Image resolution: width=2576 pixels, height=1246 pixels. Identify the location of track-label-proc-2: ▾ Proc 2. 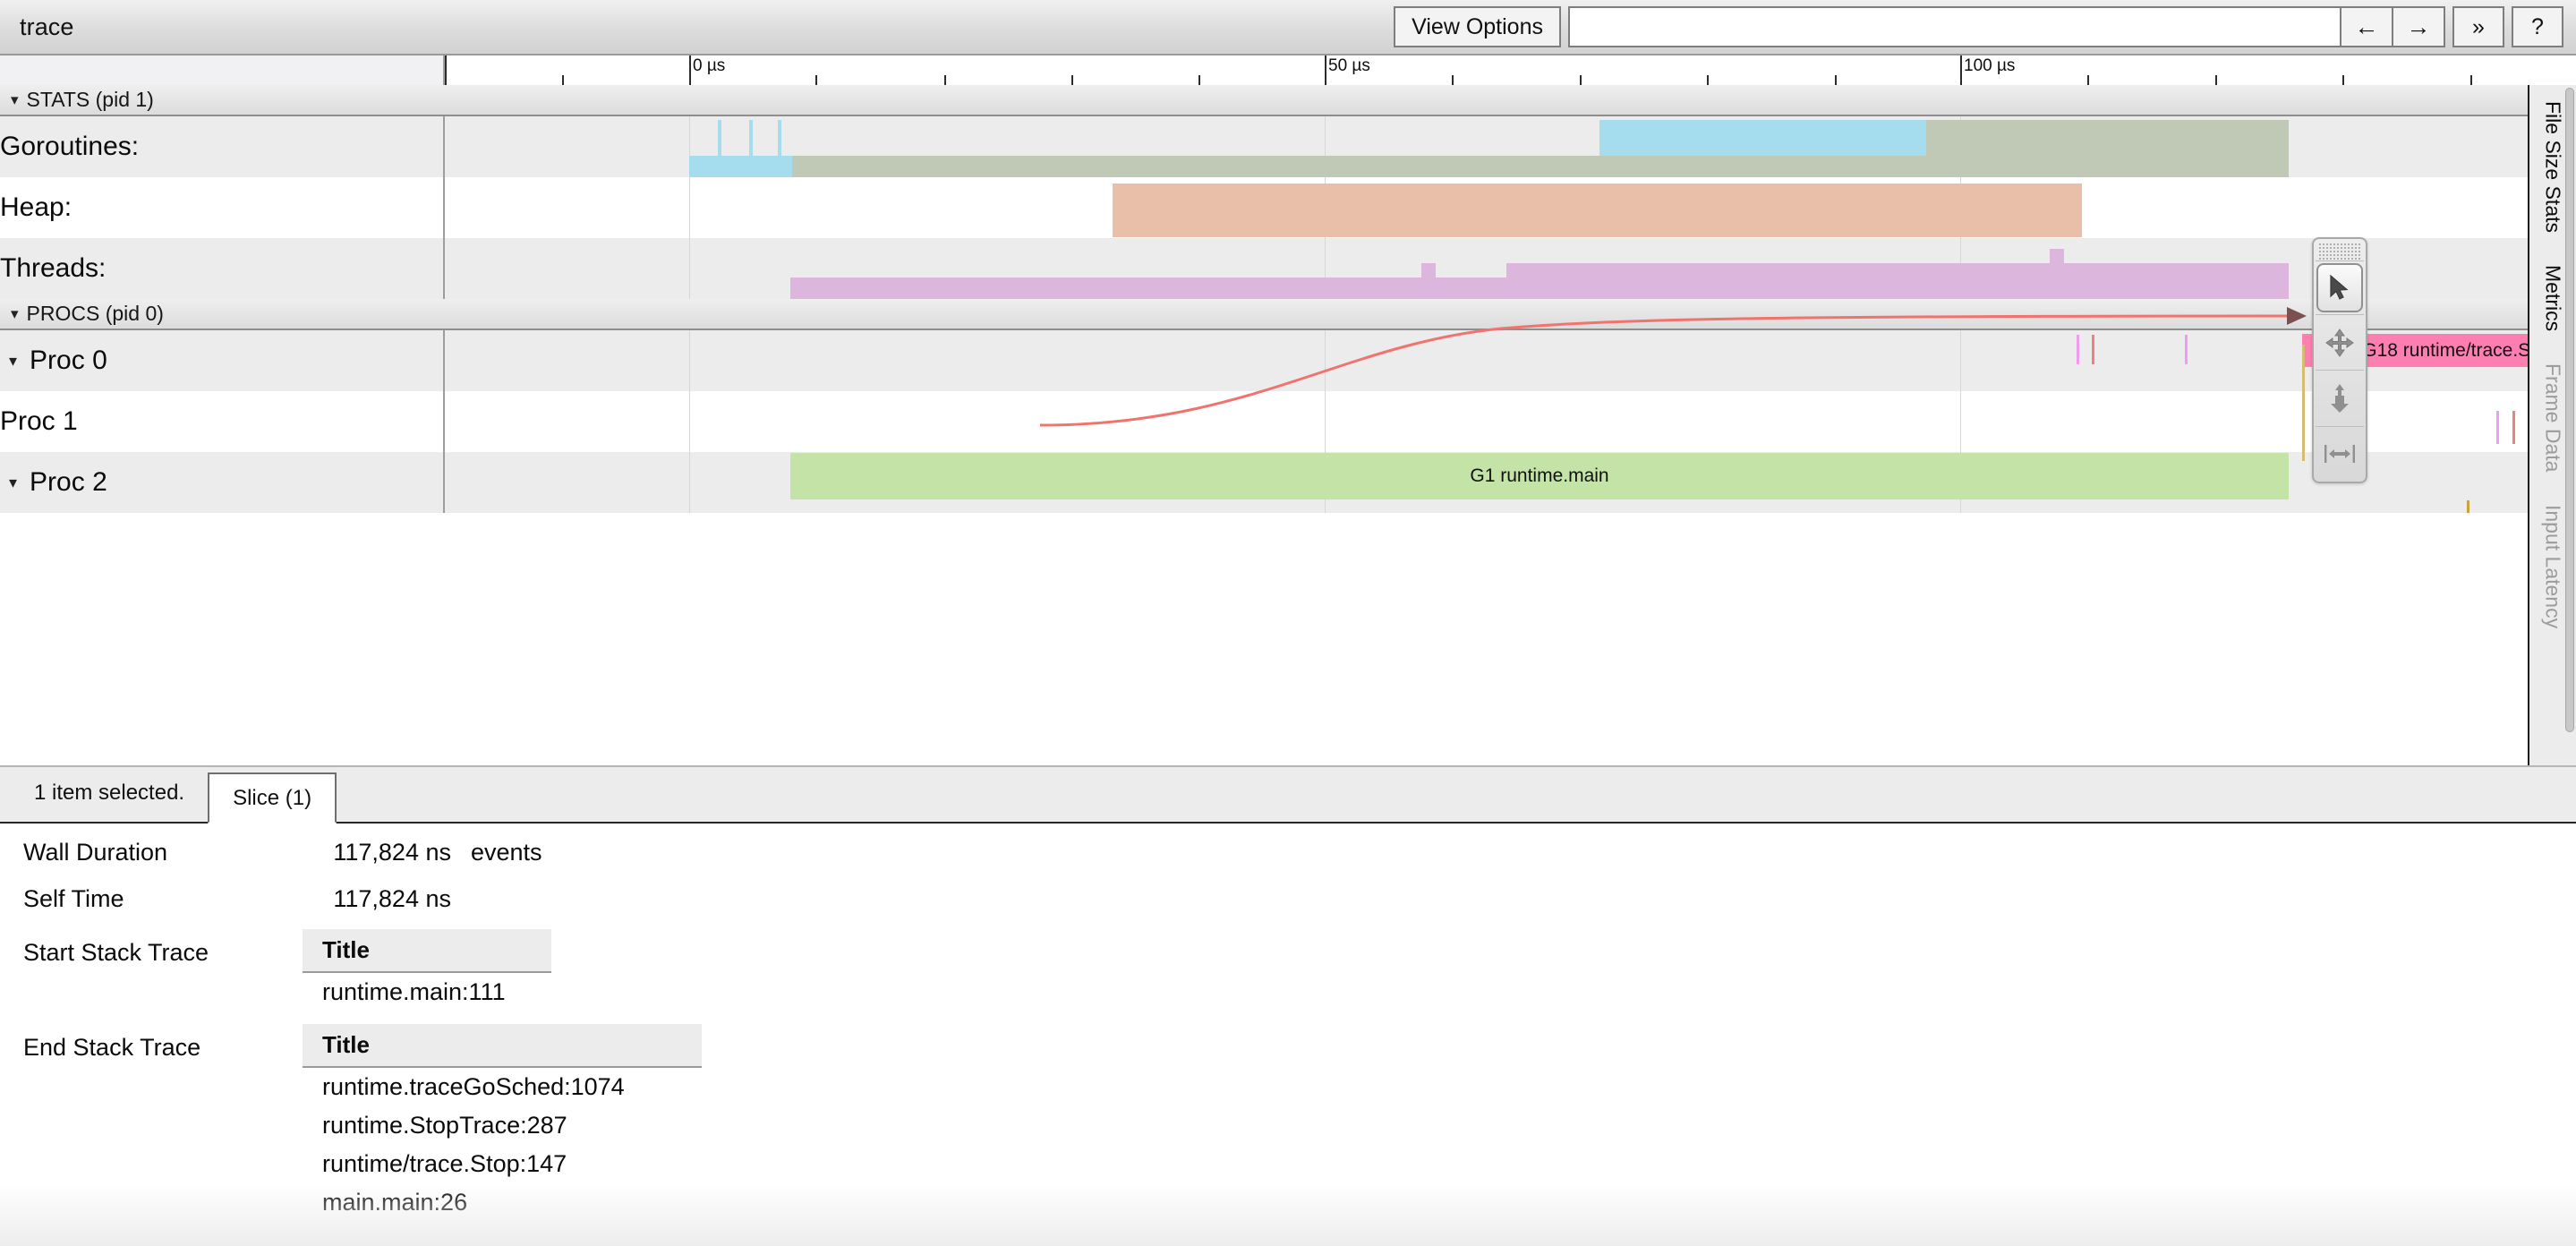
(222, 482).